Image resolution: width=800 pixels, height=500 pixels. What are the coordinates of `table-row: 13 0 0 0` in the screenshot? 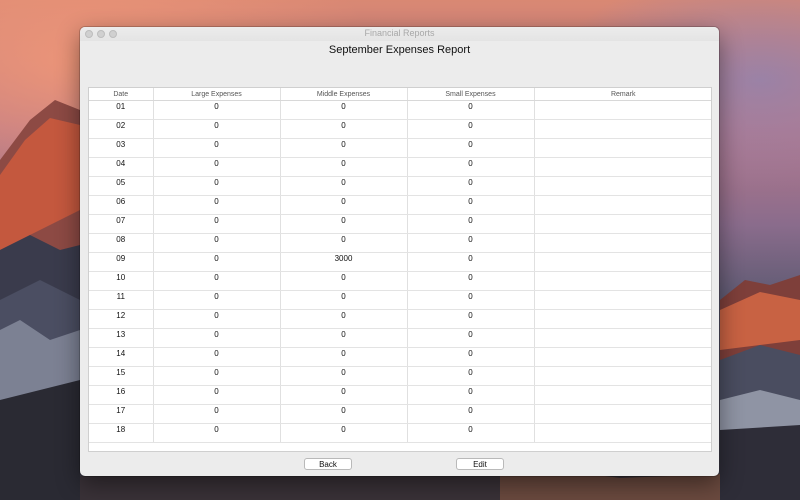 It's located at (400, 338).